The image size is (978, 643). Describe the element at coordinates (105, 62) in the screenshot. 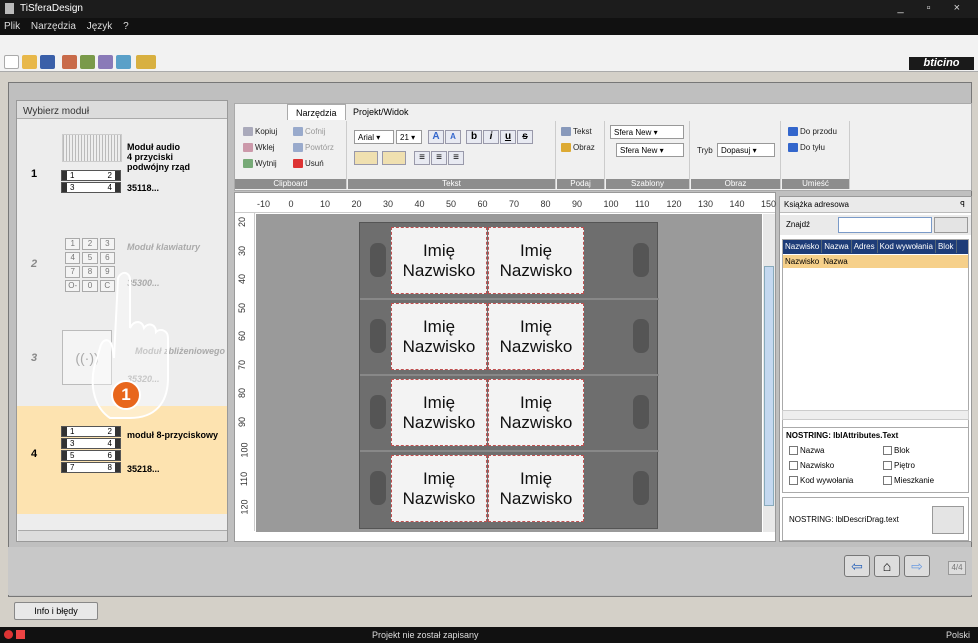

I see `print-icon` at that location.